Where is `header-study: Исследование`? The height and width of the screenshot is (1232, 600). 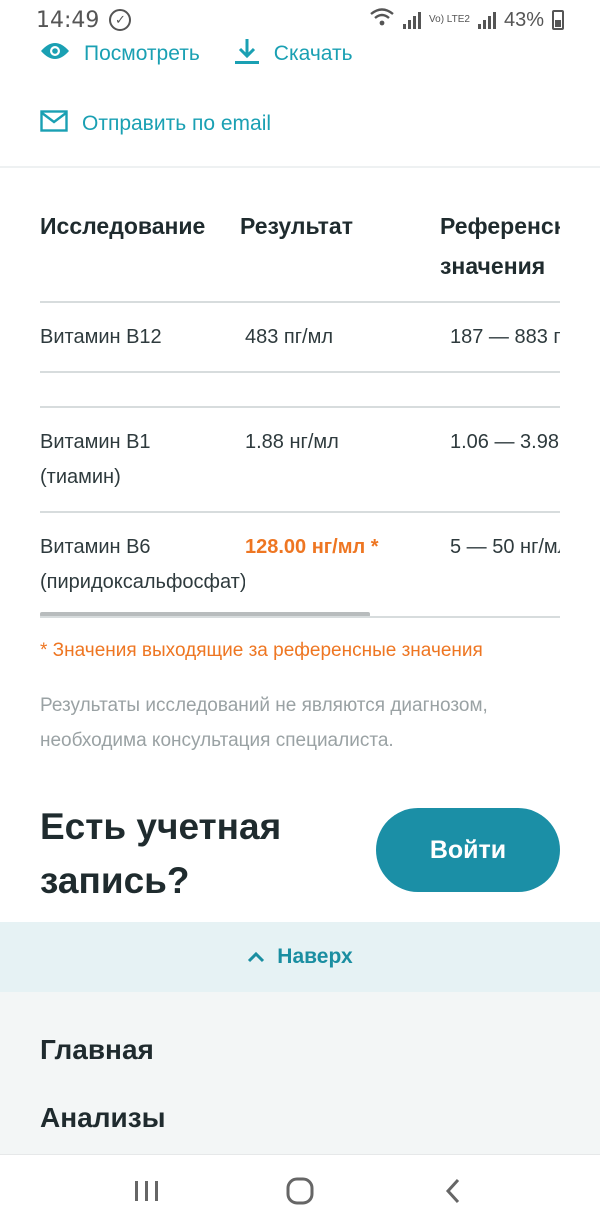
header-study: Исследование is located at coordinates (123, 226).